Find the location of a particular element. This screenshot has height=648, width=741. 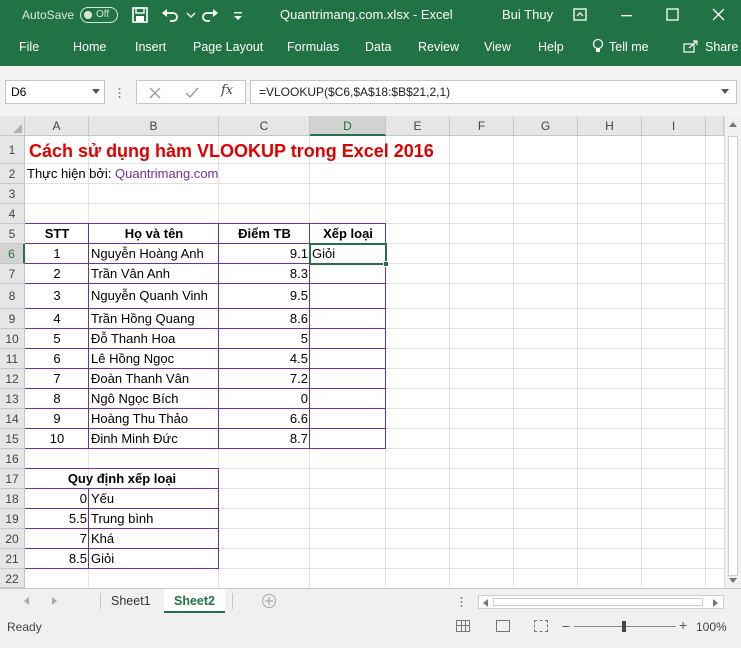

row-header-8: 8 is located at coordinates (12, 296).